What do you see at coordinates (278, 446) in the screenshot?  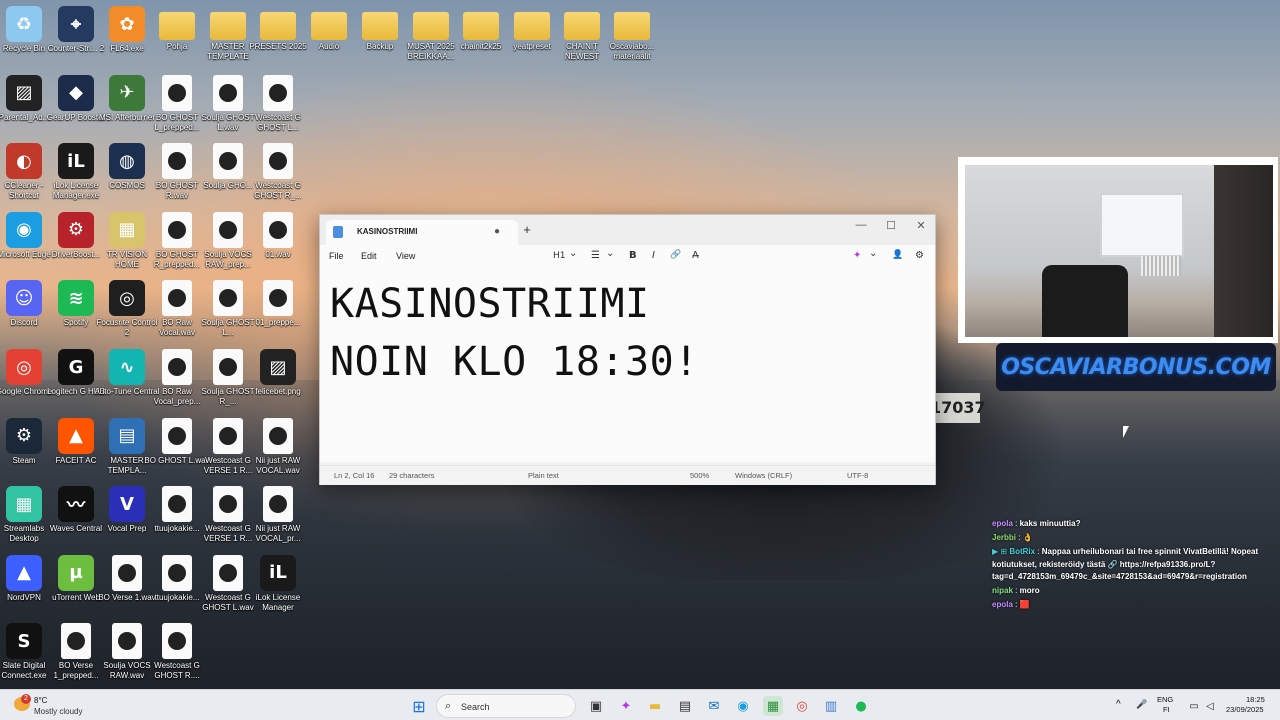 I see `desktop-icon-niijust1: Nii just RAW VOCAL.wav` at bounding box center [278, 446].